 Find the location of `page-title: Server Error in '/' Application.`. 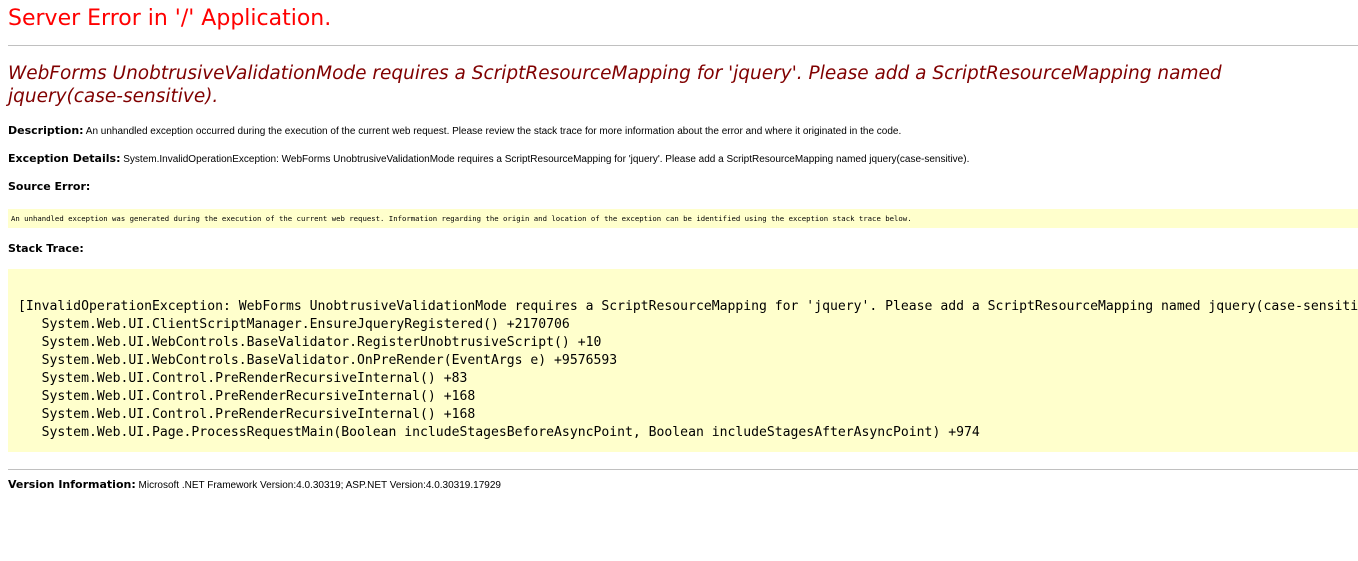

page-title: Server Error in '/' Application. is located at coordinates (170, 18).